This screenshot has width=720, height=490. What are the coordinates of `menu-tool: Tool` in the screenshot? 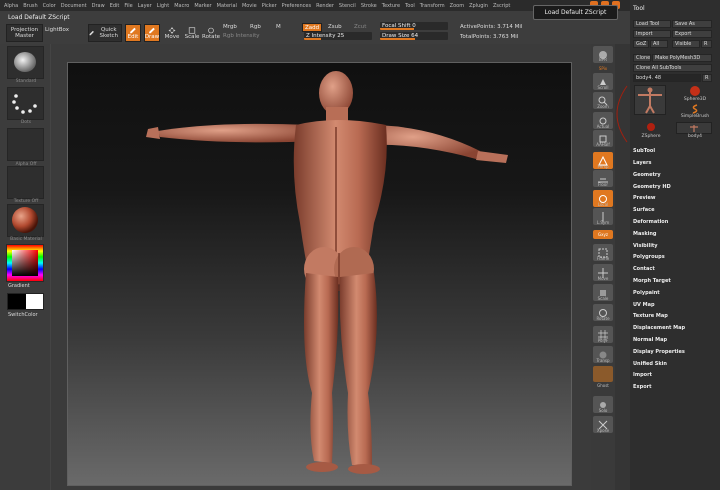 It's located at (410, 6).